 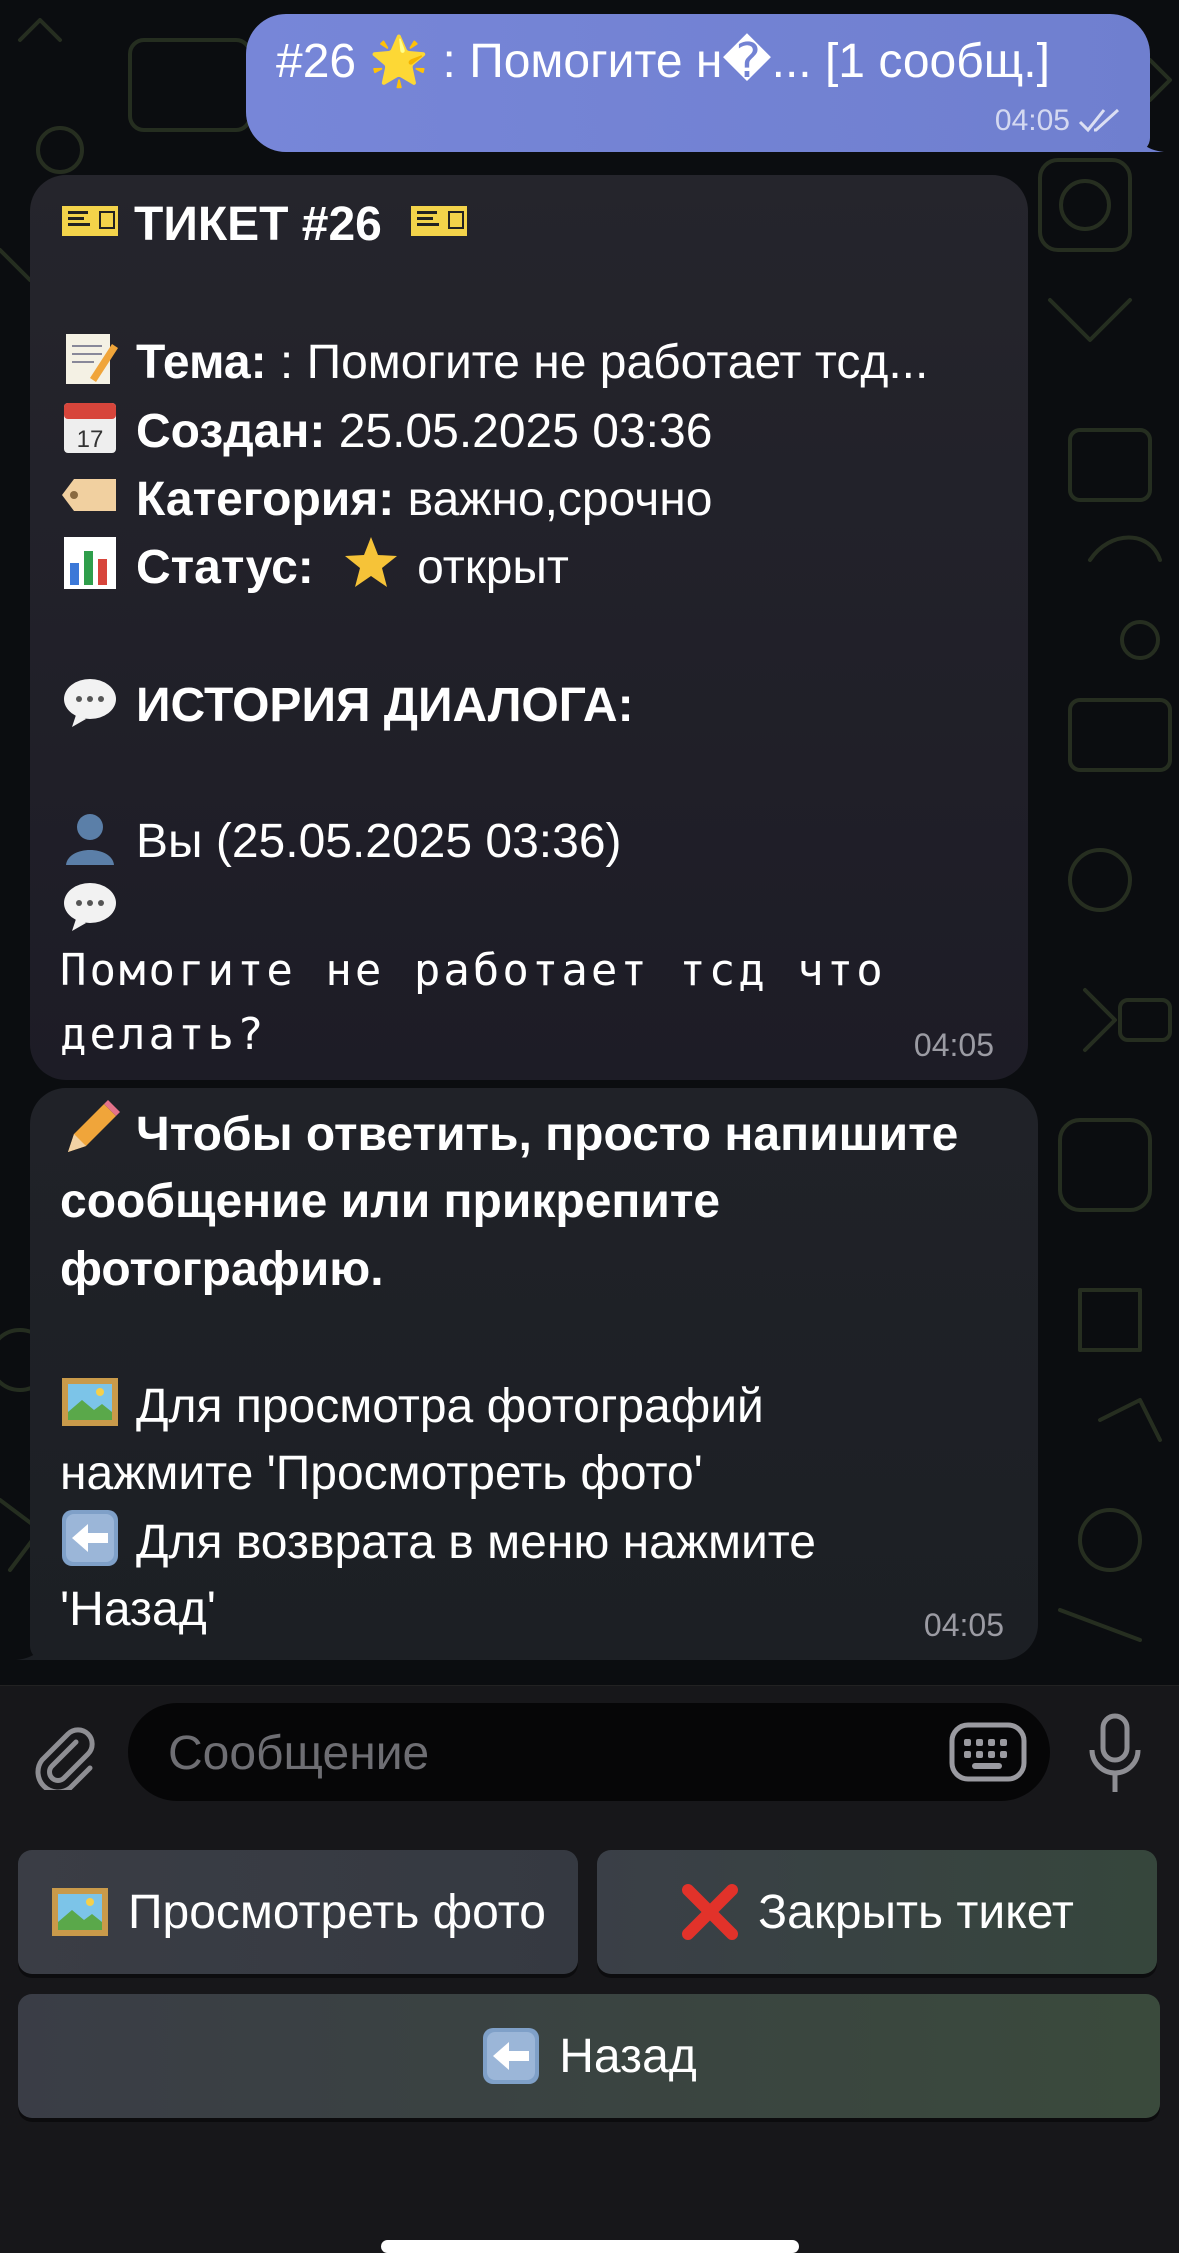 I want to click on microphone-icon, so click(x=1115, y=1754).